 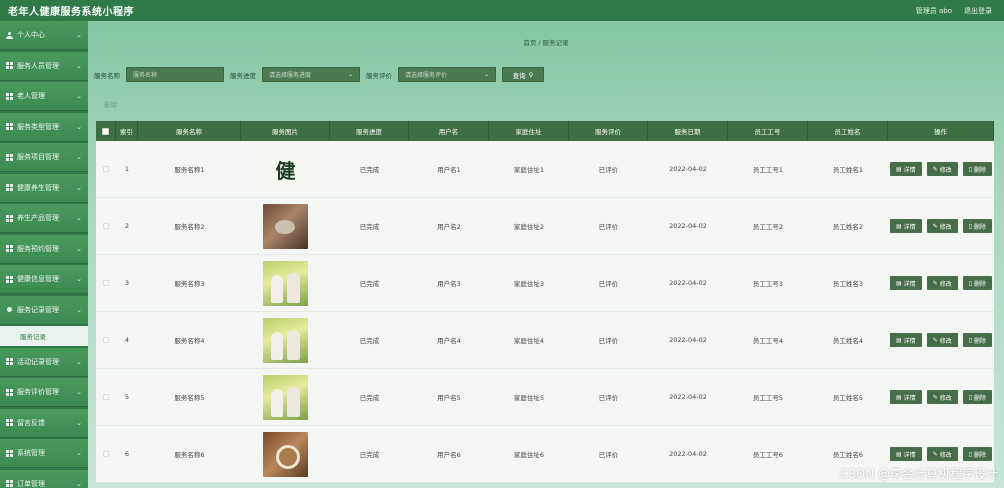 What do you see at coordinates (285, 454) in the screenshot?
I see `service-image-cell` at bounding box center [285, 454].